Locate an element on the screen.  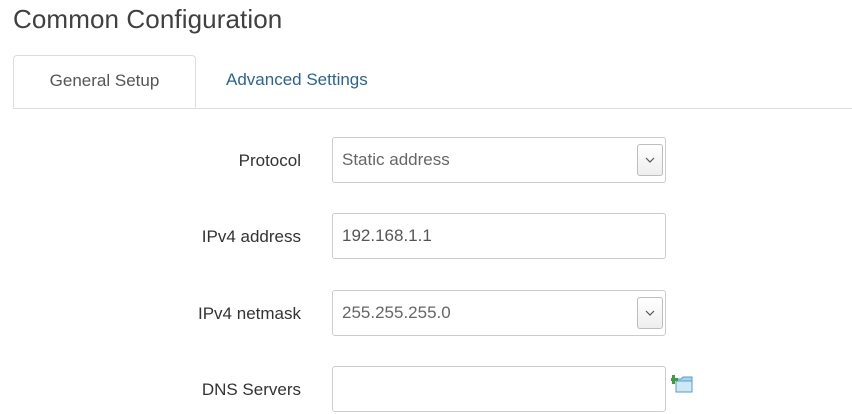
ipv4-address-row: IPv4 address 192.168.1.1 is located at coordinates (426, 237).